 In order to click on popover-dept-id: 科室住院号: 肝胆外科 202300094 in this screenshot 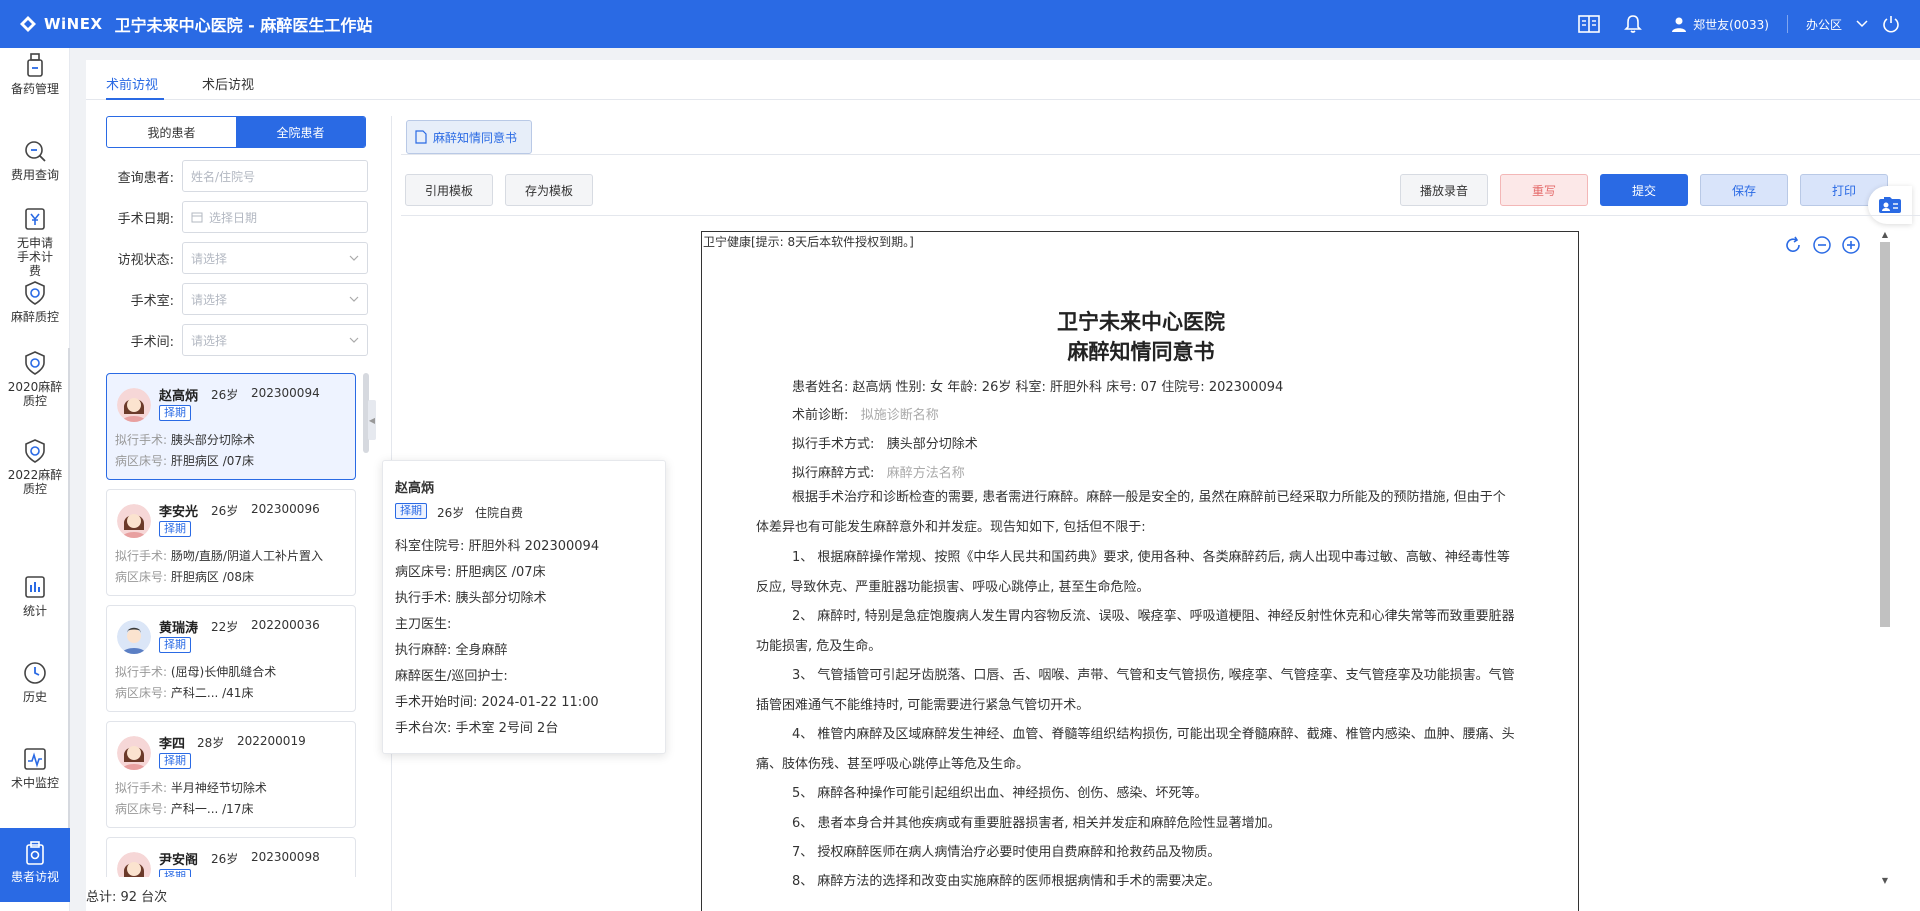, I will do `click(497, 546)`.